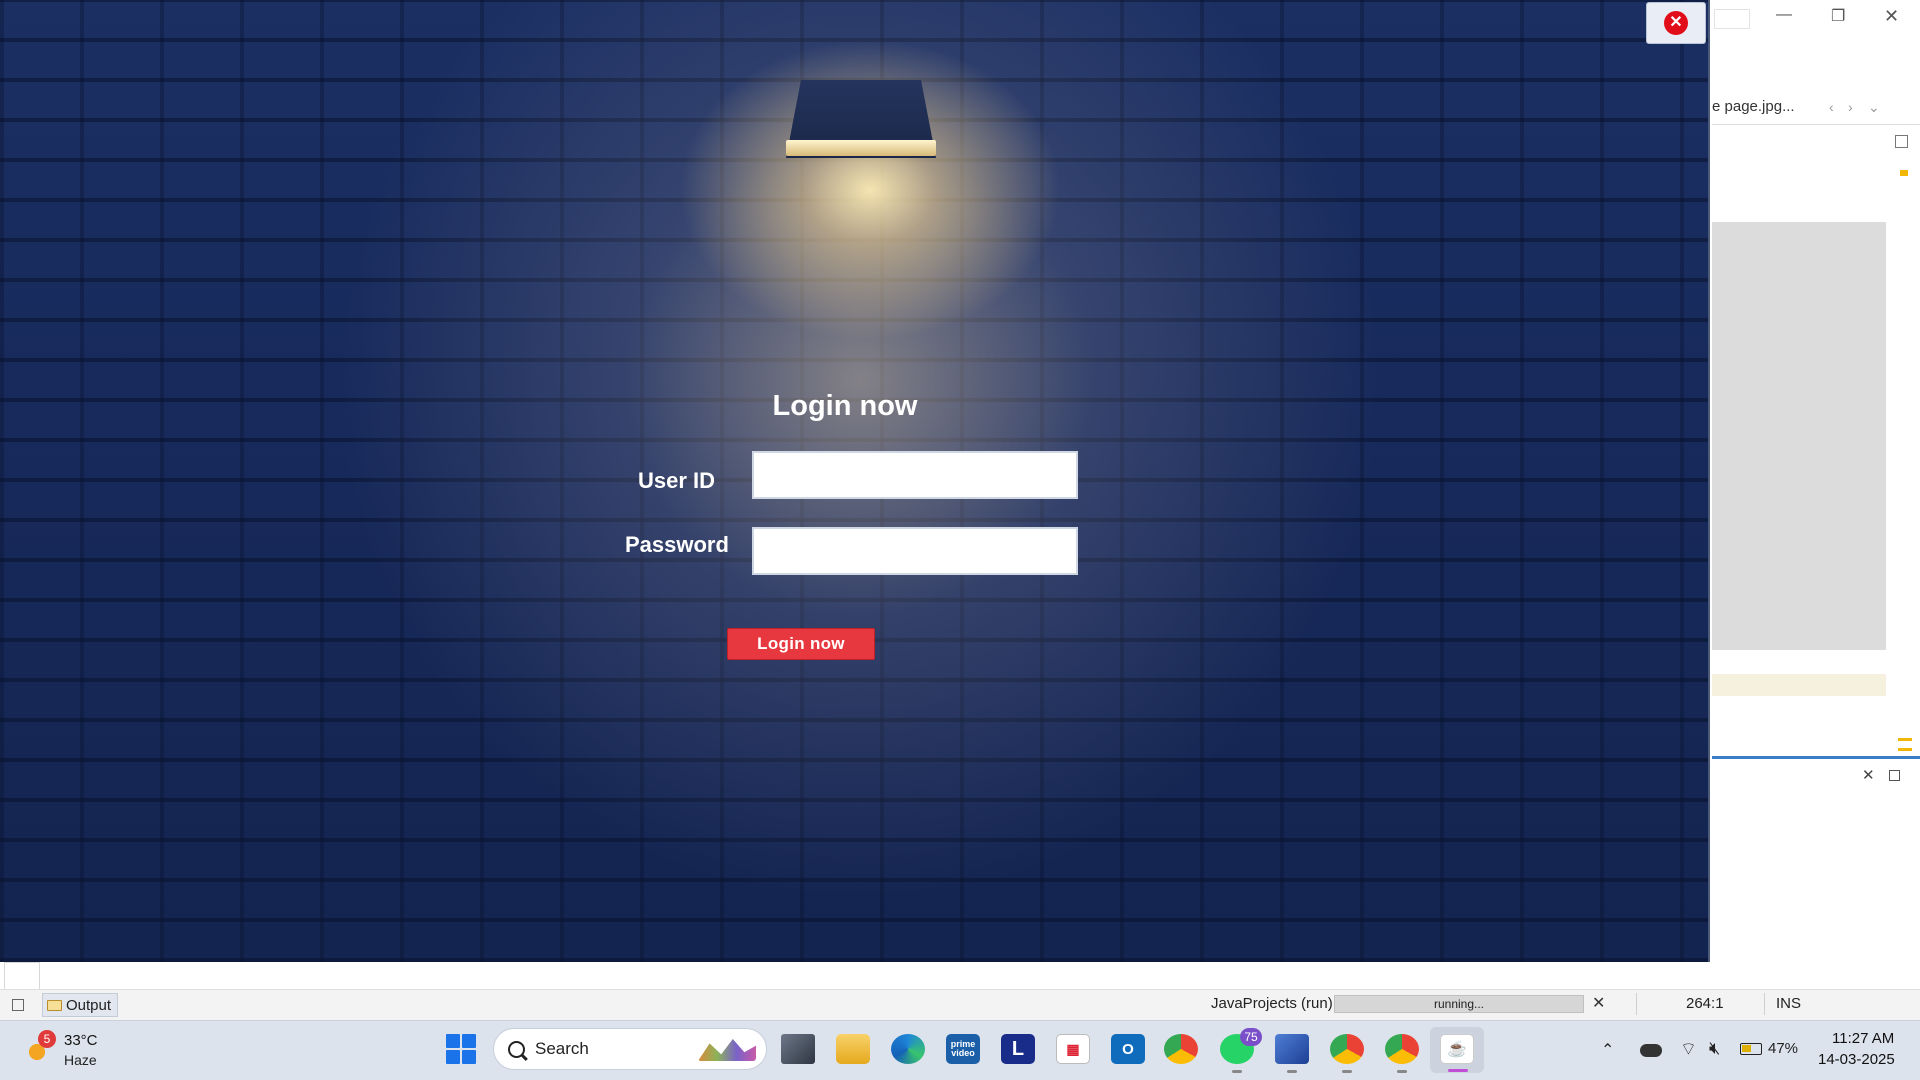 The width and height of the screenshot is (1920, 1080). Describe the element at coordinates (1863, 1038) in the screenshot. I see `clock-time: 11:27 AM` at that location.